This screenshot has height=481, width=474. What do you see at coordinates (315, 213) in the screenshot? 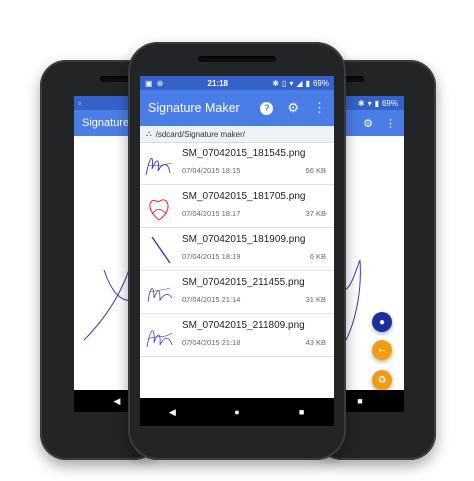
I see `file-size: 37 KB` at bounding box center [315, 213].